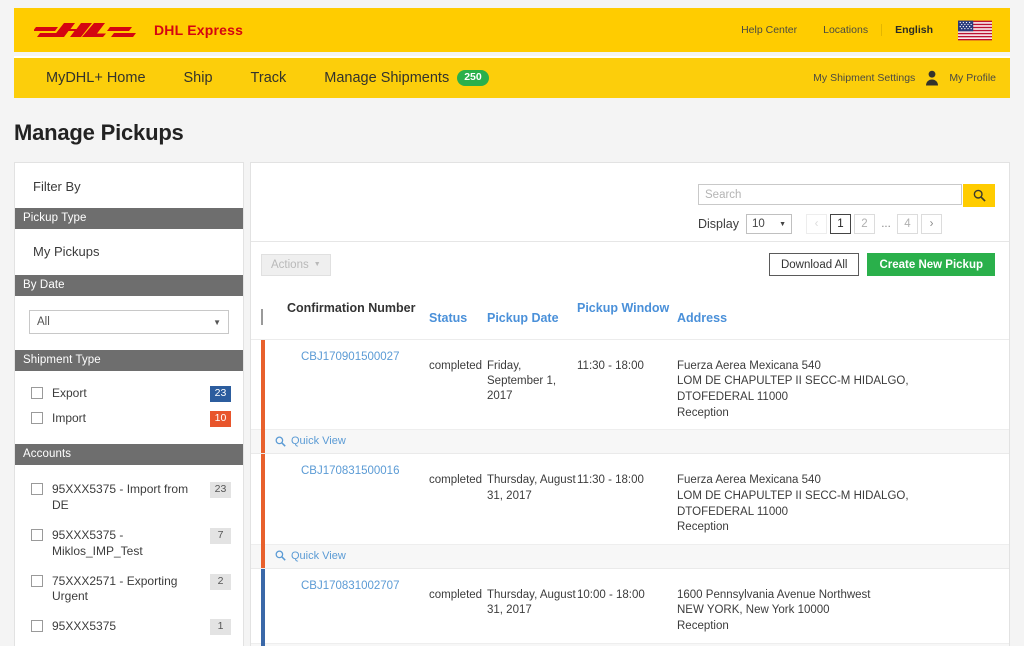  Describe the element at coordinates (37, 393) in the screenshot. I see `checkbox-export` at that location.